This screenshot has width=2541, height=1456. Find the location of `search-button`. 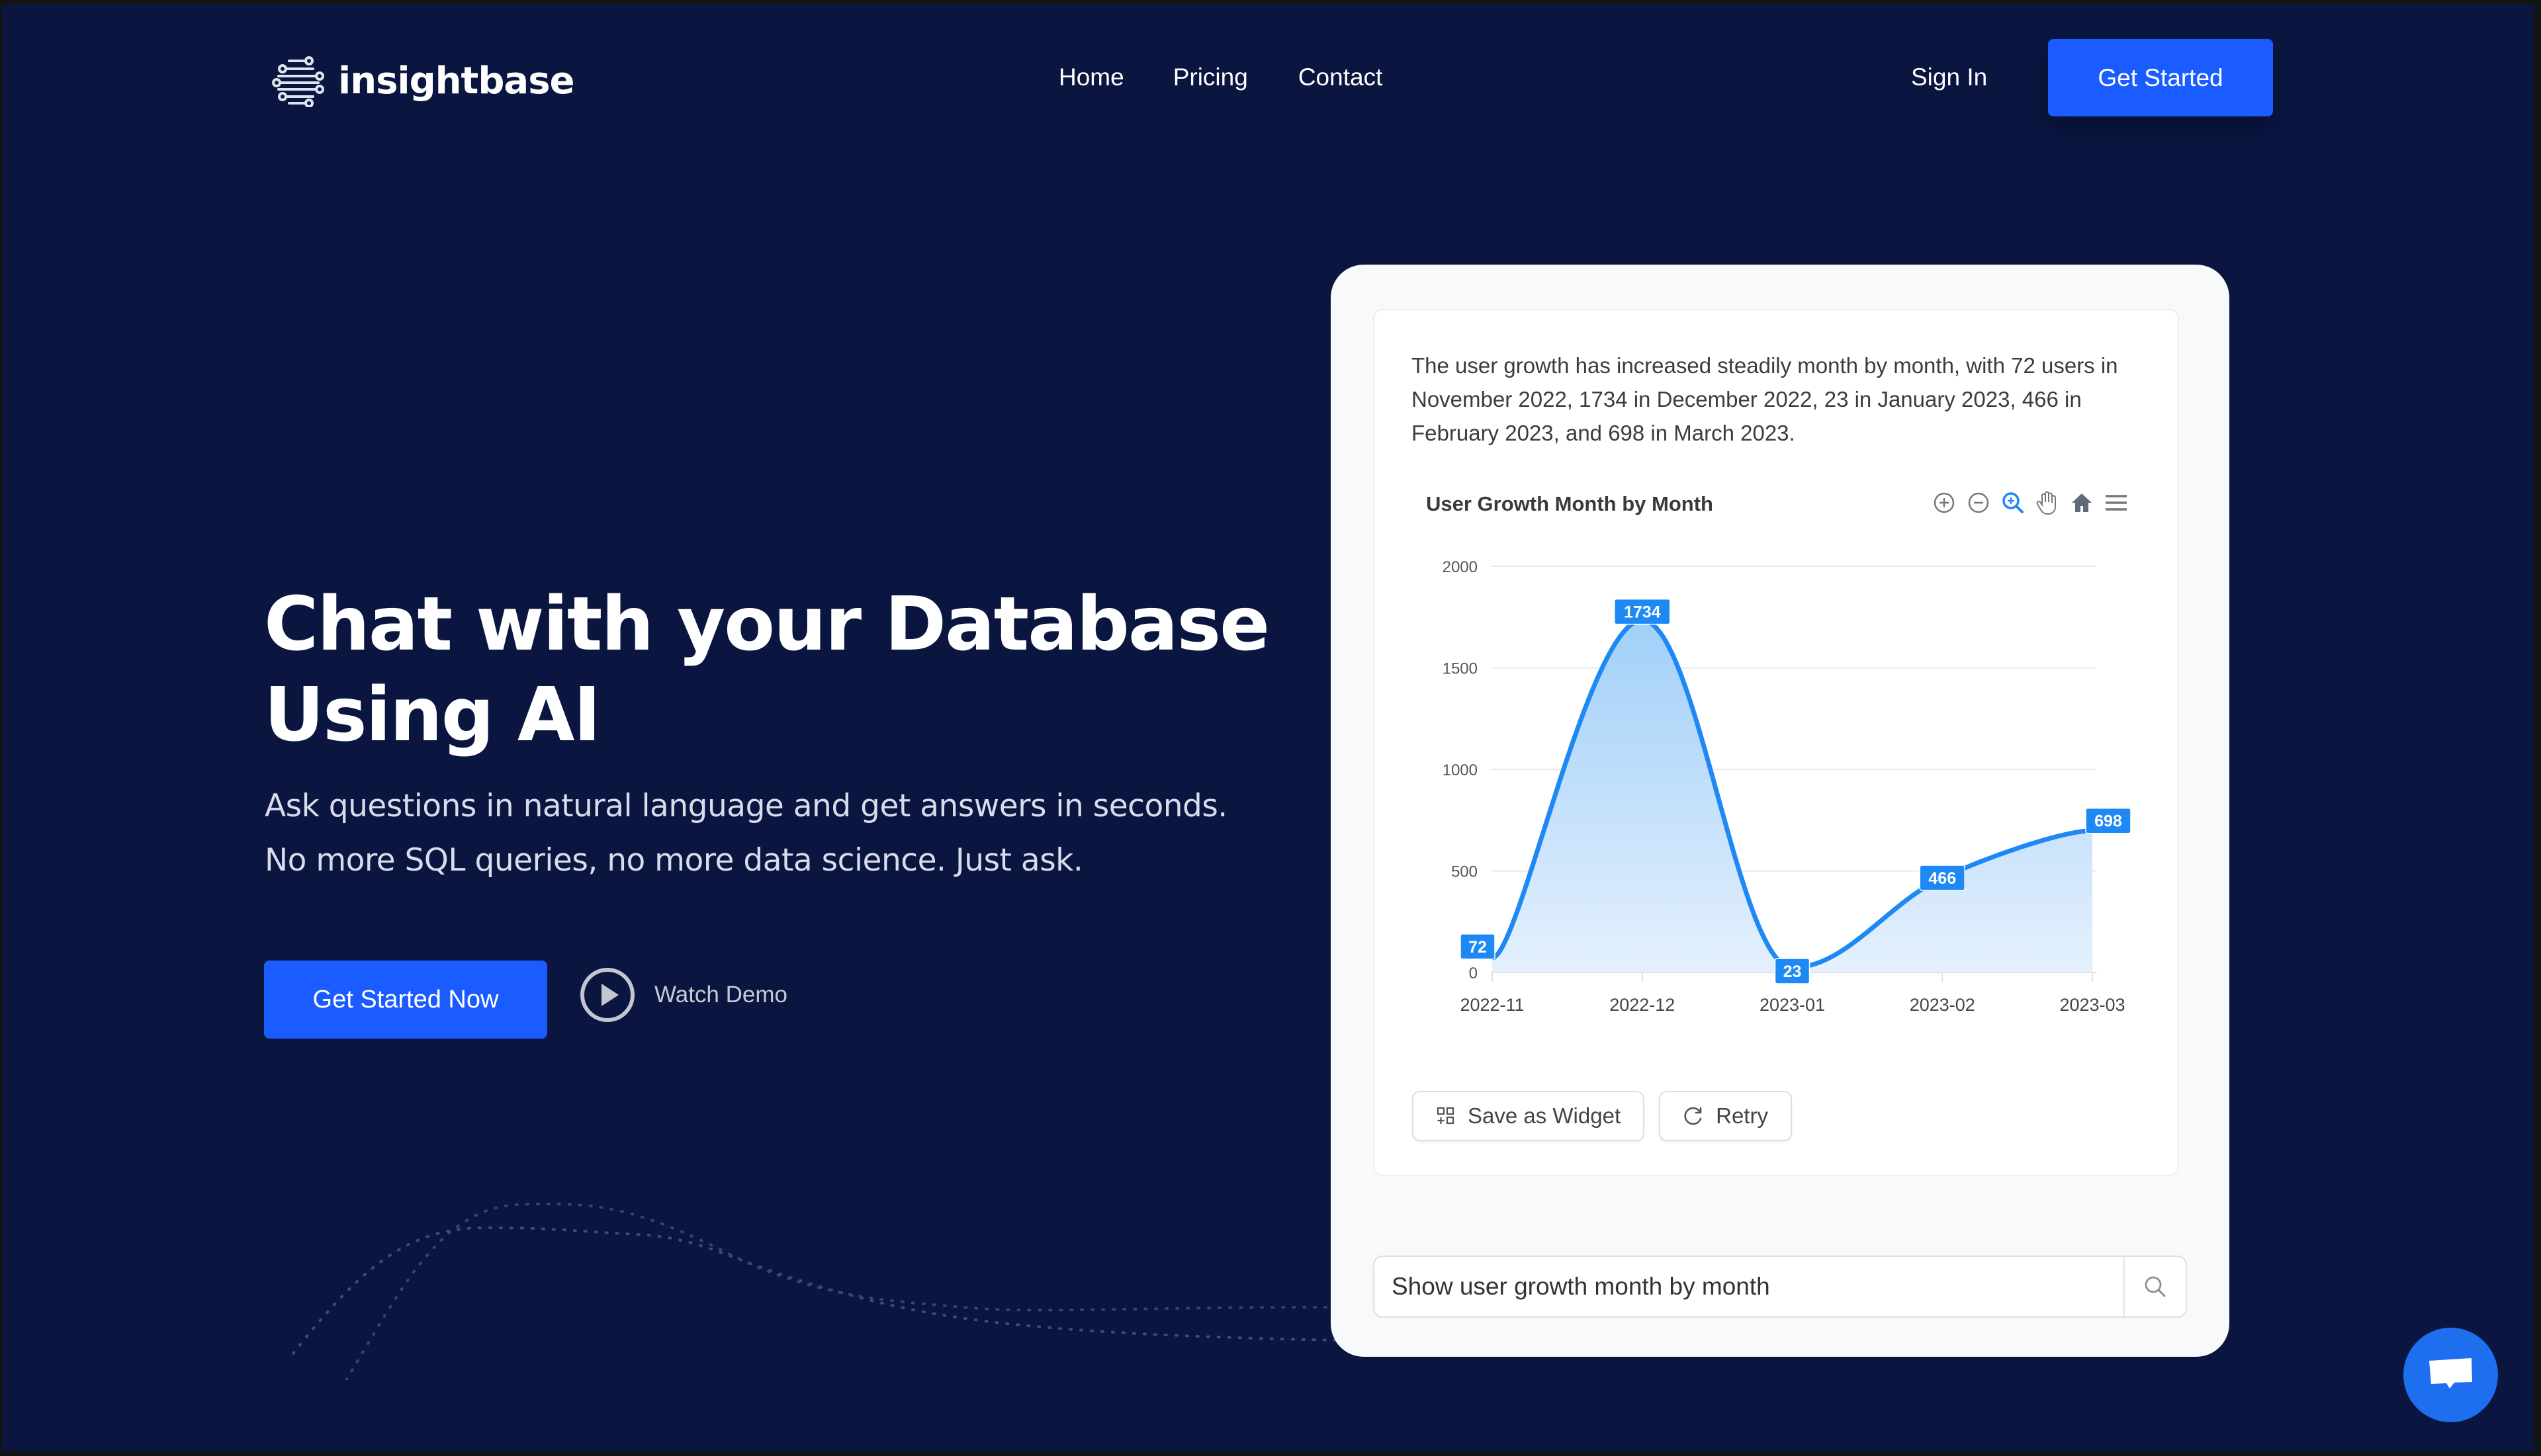

search-button is located at coordinates (2154, 1286).